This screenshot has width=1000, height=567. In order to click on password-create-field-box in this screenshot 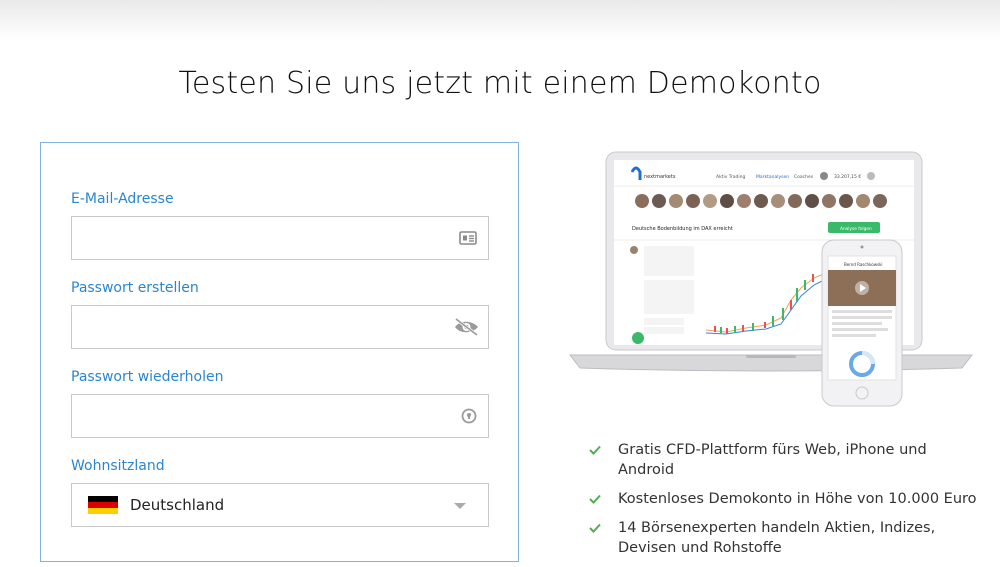, I will do `click(280, 327)`.